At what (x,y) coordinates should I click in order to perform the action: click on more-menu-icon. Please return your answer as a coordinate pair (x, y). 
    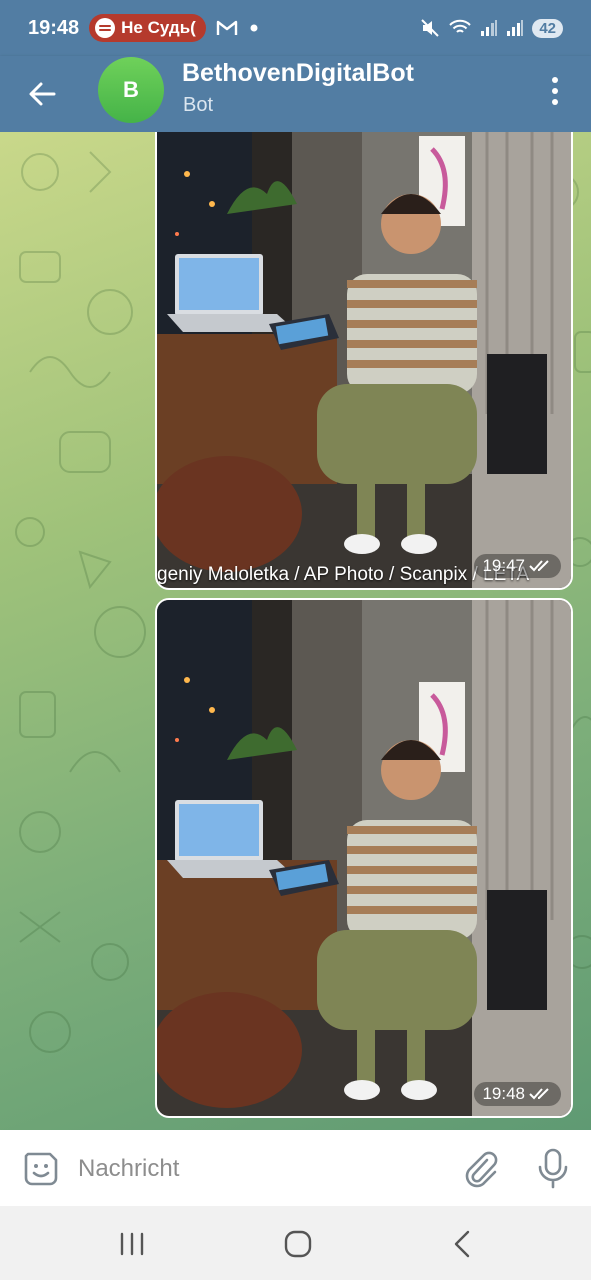
    Looking at the image, I should click on (555, 91).